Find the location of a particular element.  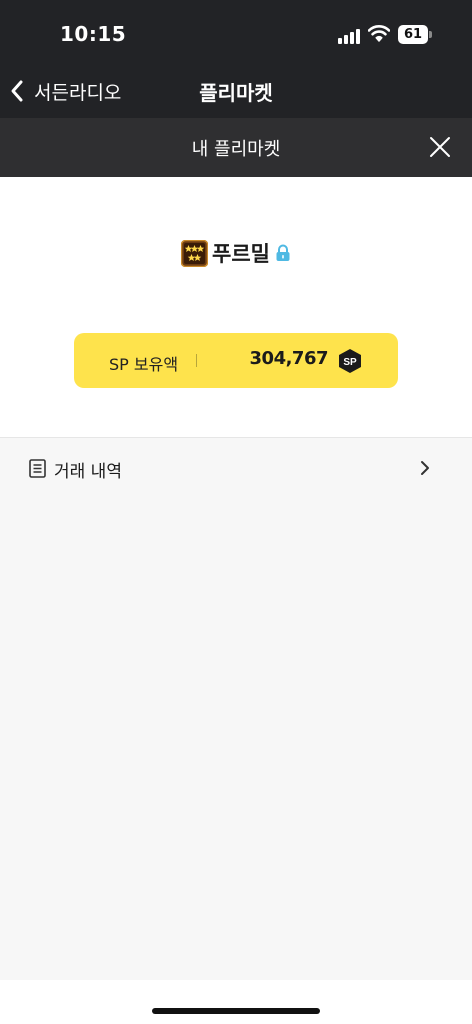

sp-coin-icon: SP is located at coordinates (350, 361).